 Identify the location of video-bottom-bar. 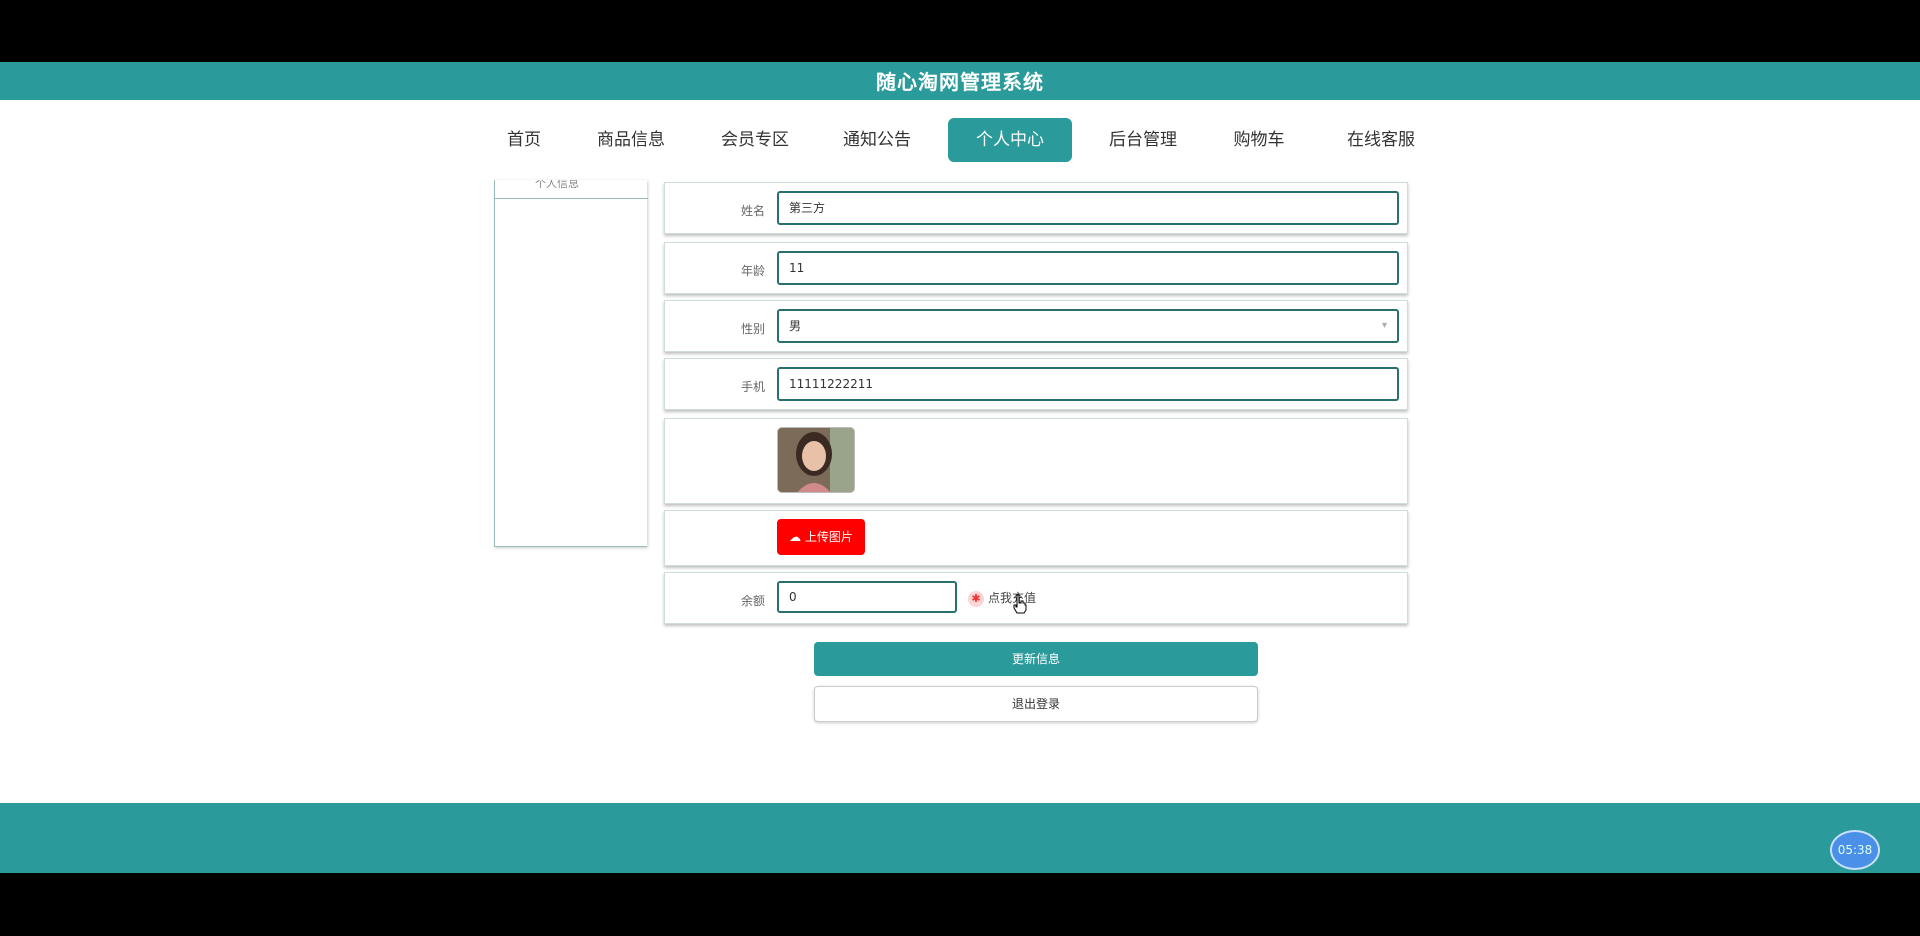
(960, 904).